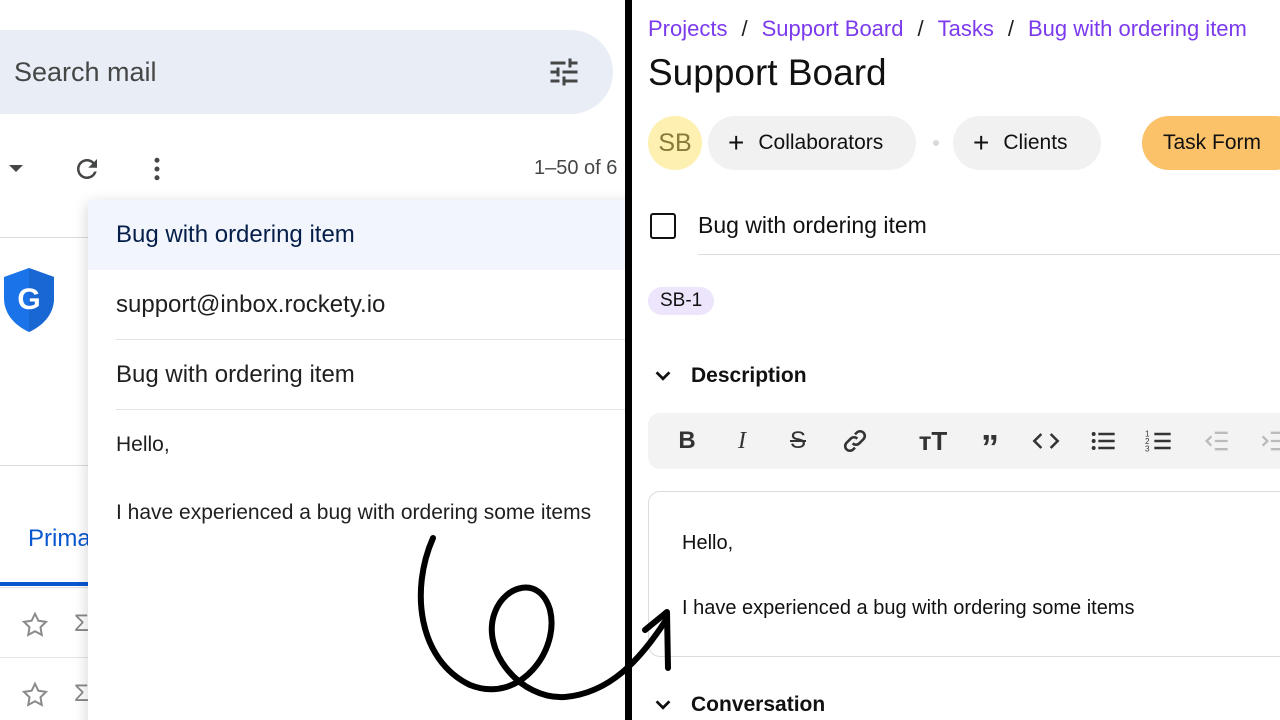  Describe the element at coordinates (1269, 441) in the screenshot. I see `indent-icon` at that location.